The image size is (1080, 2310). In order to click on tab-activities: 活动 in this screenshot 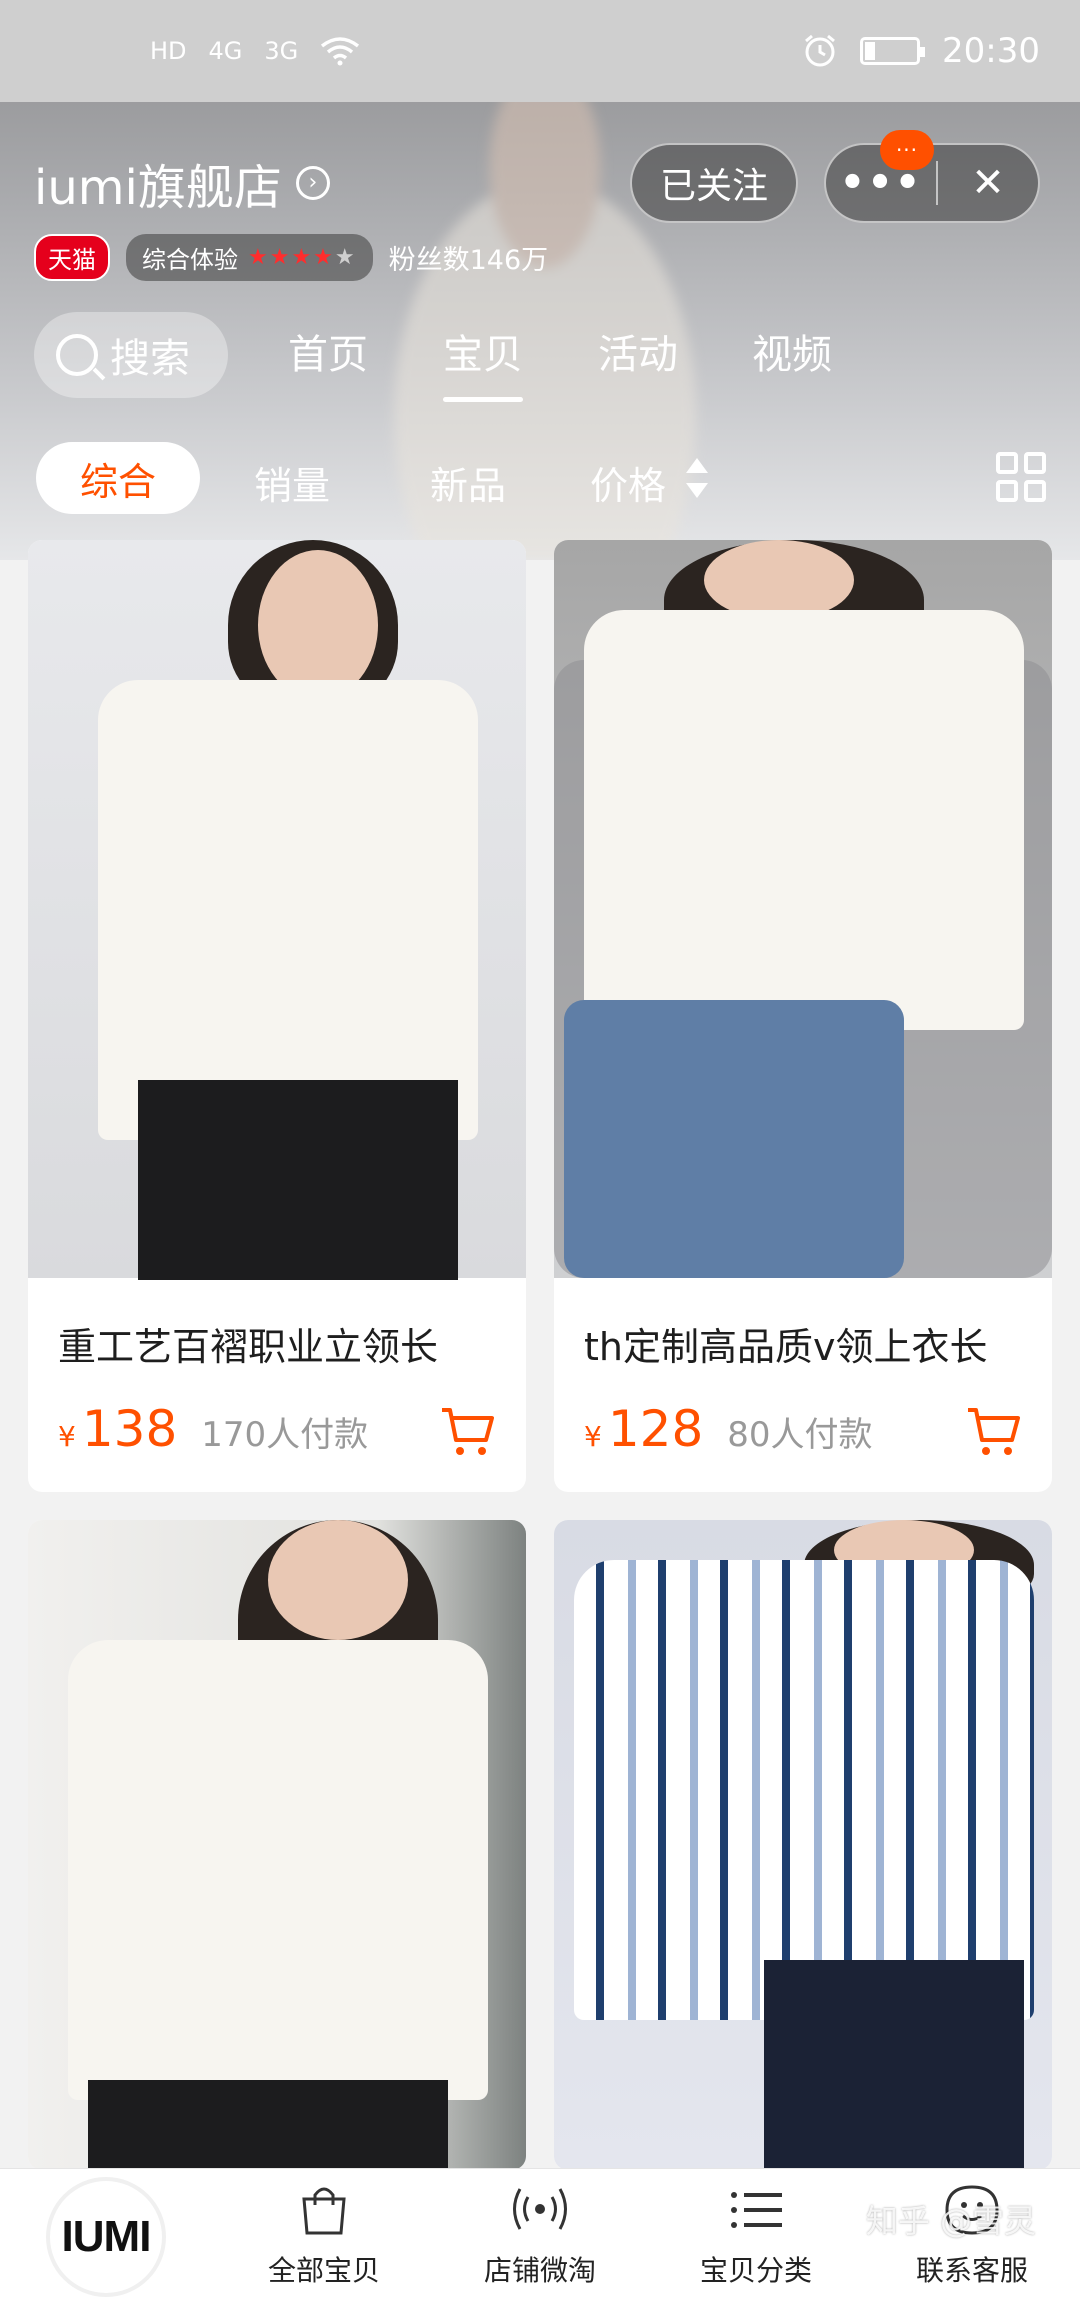, I will do `click(638, 351)`.